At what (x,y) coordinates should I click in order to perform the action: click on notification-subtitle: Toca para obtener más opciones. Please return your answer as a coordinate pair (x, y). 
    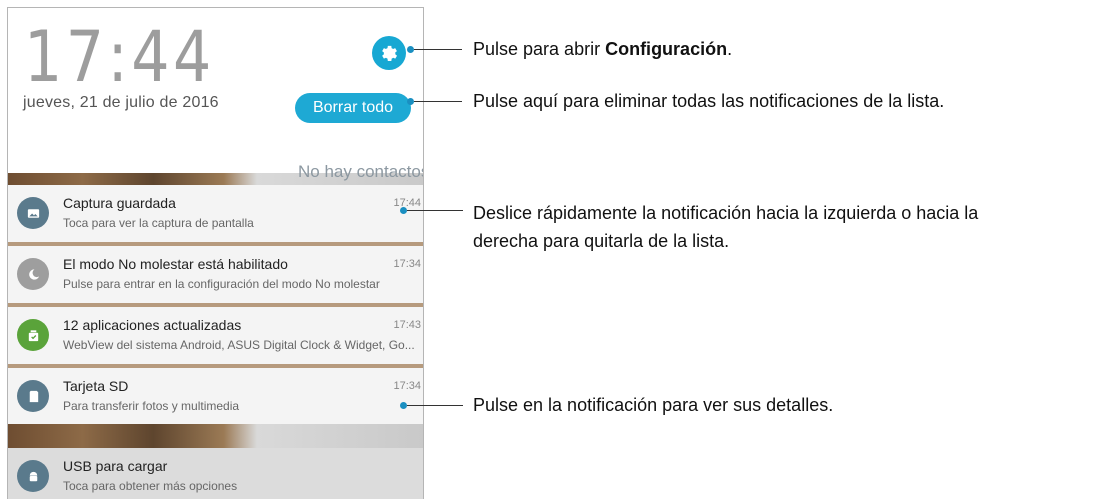
    Looking at the image, I should click on (150, 486).